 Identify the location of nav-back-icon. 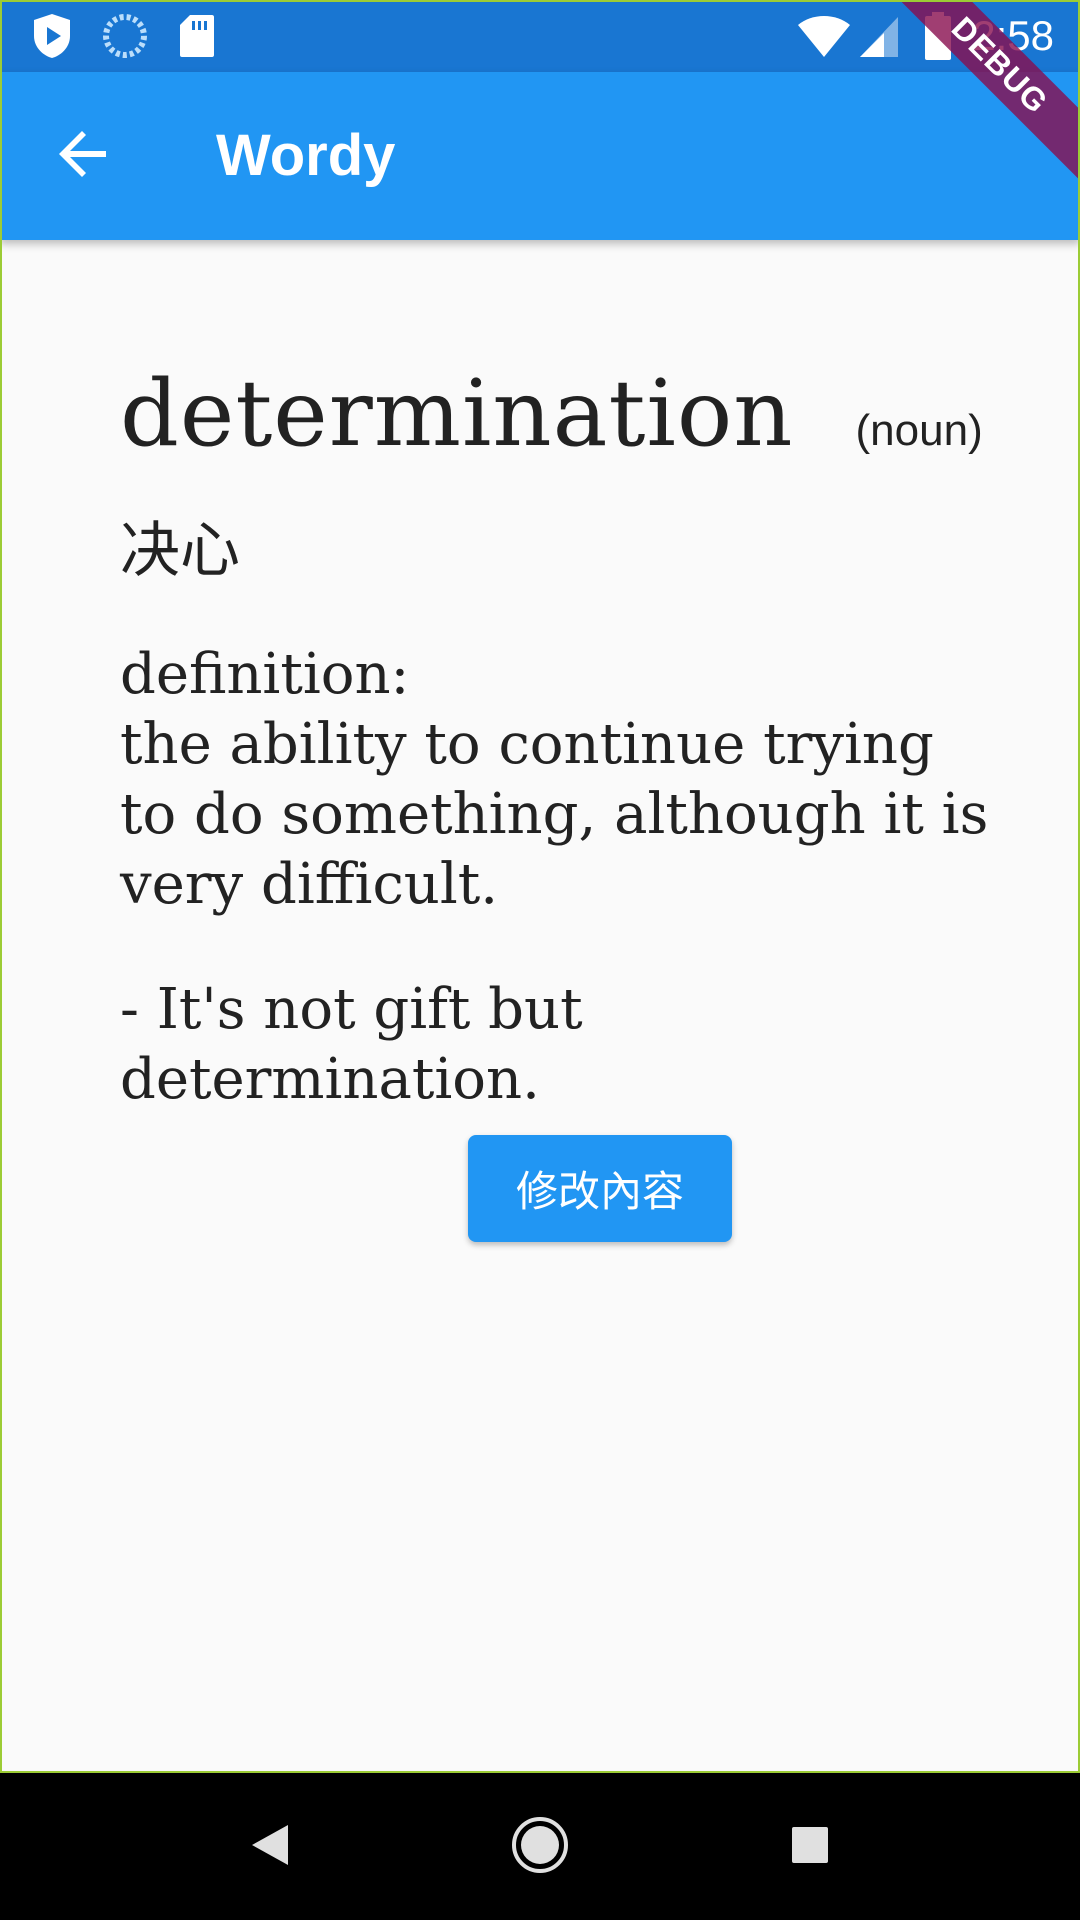
(270, 1847).